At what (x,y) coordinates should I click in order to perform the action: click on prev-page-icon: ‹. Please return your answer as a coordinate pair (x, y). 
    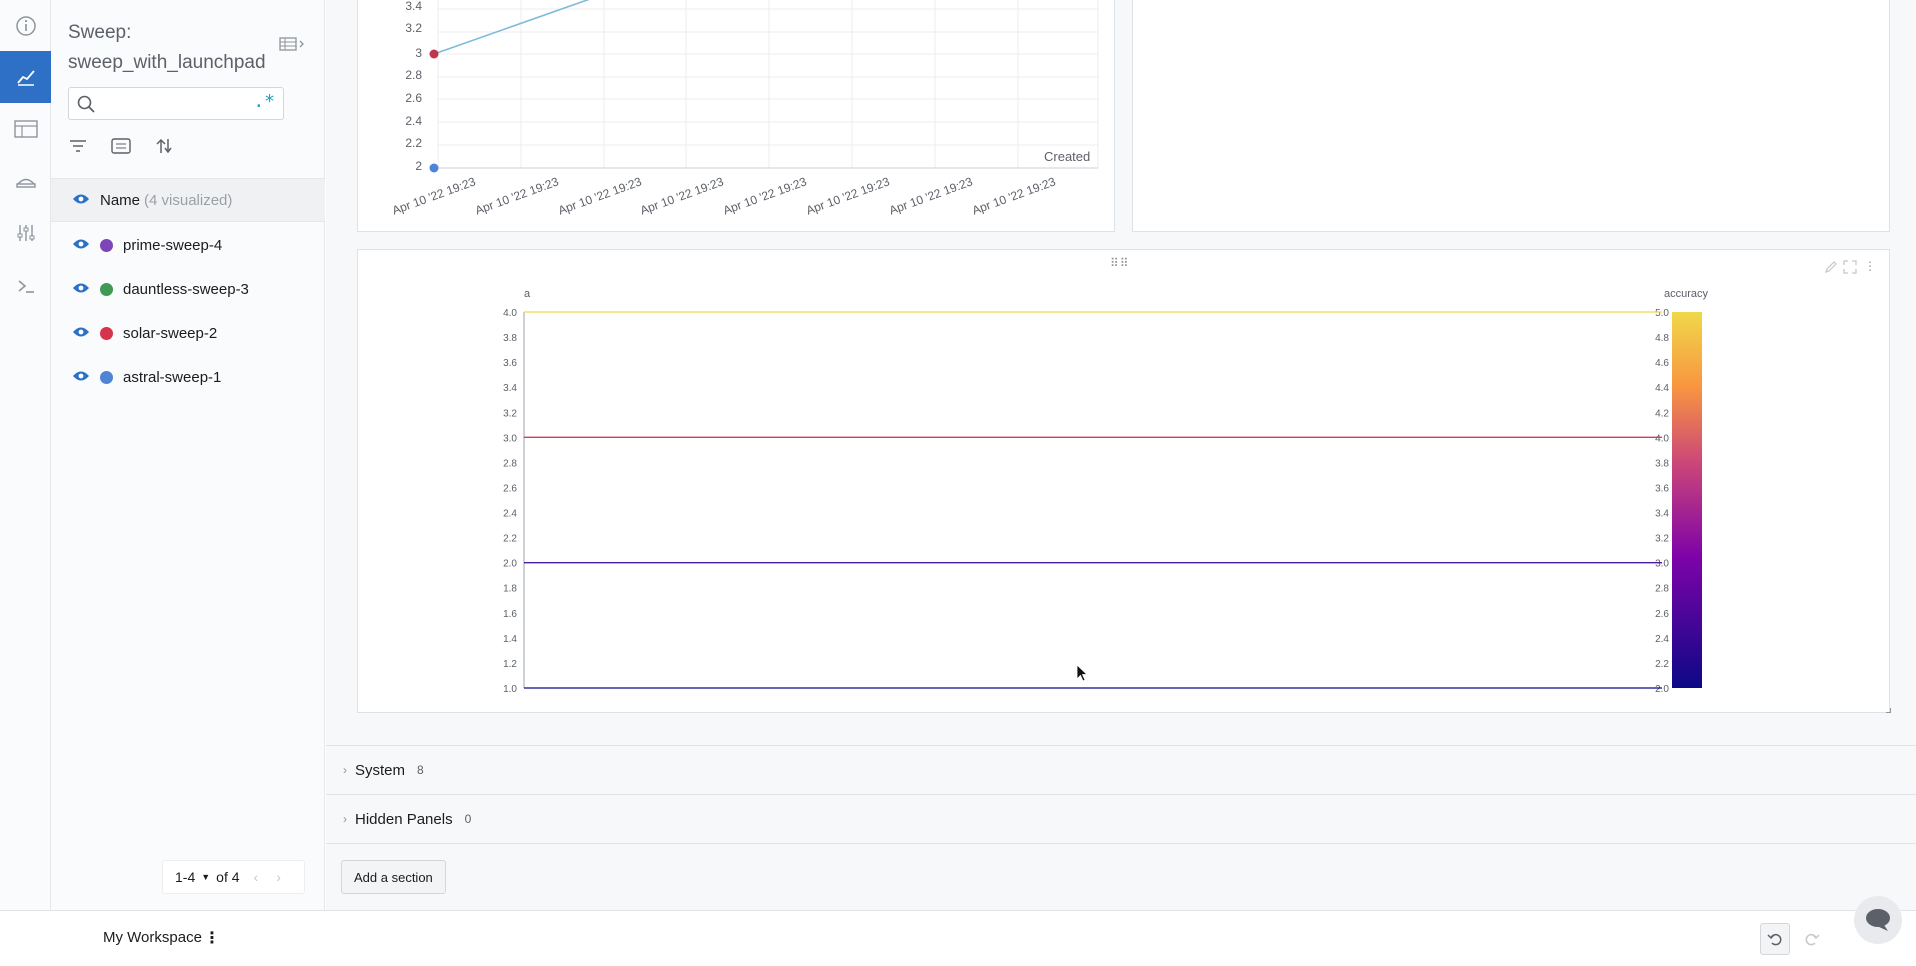
    Looking at the image, I should click on (256, 877).